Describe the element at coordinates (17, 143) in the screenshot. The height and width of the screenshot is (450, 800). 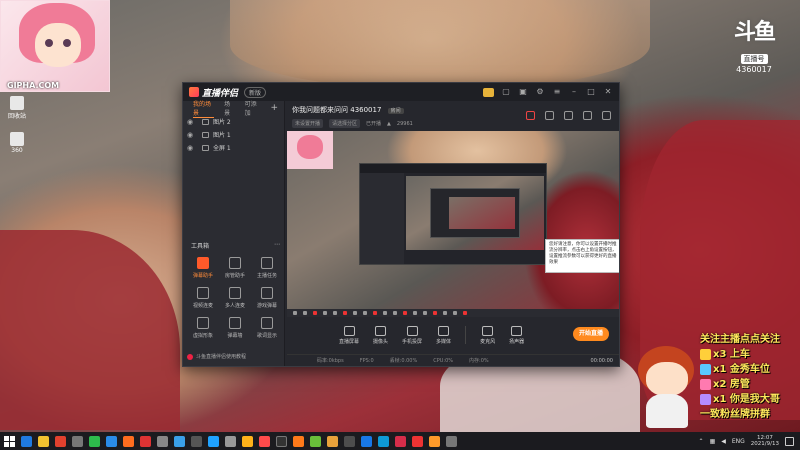
I see `desktop-icon-file: 360` at that location.